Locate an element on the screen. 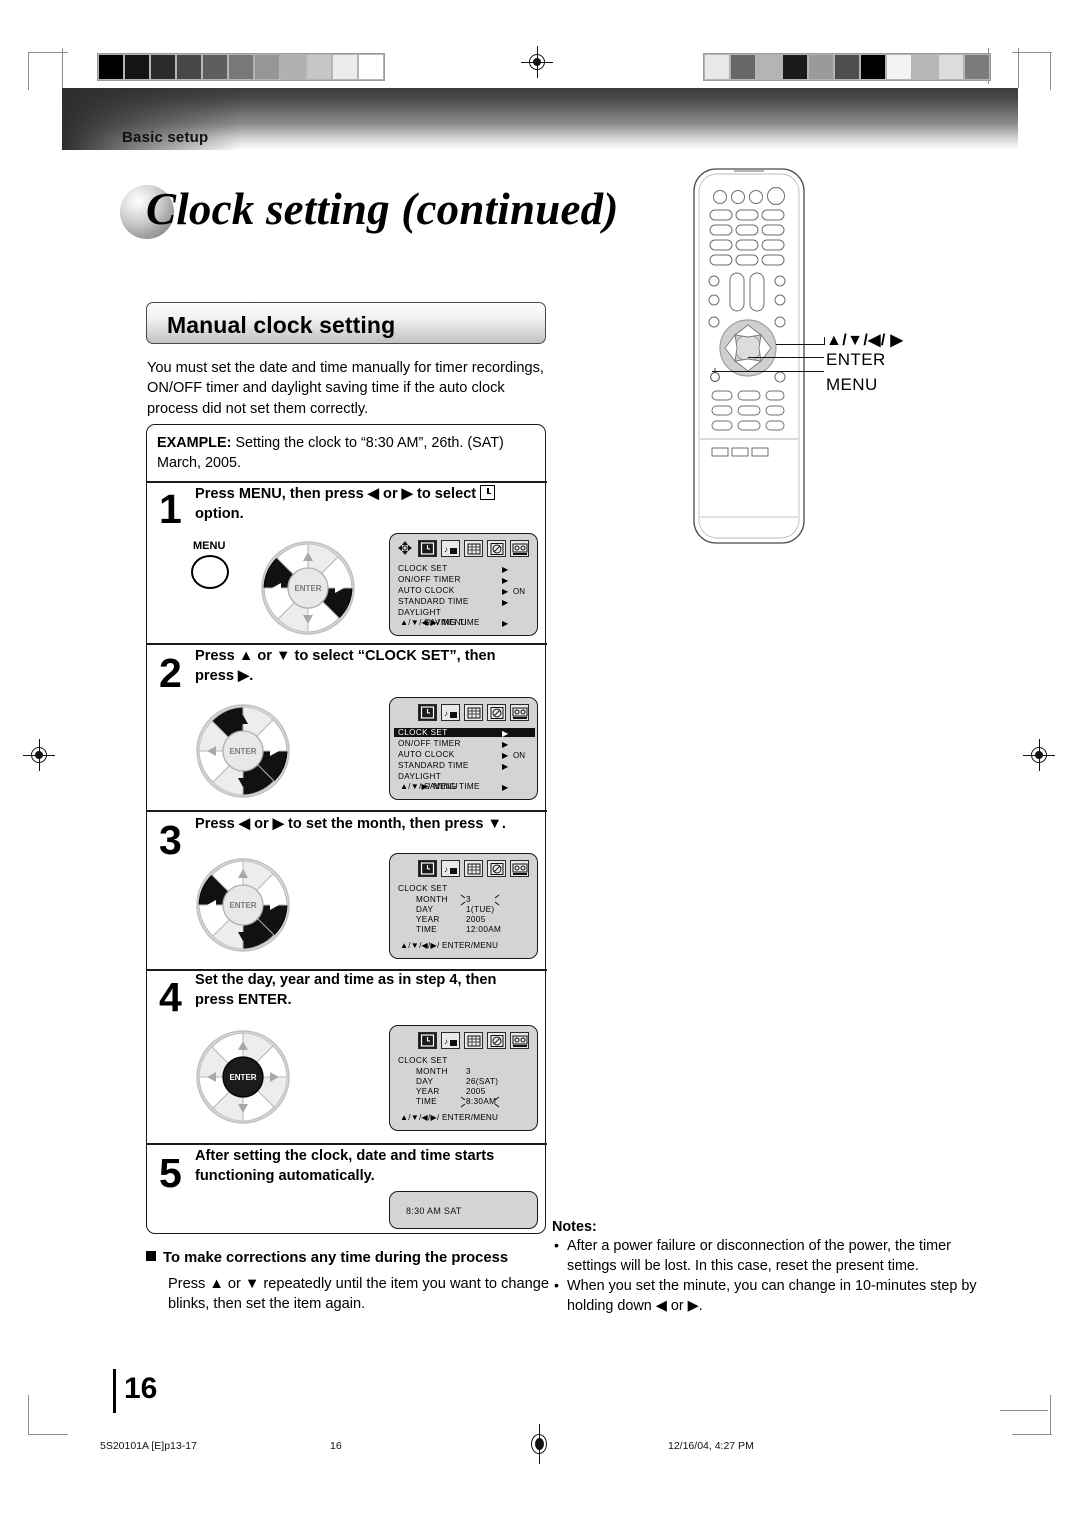 The width and height of the screenshot is (1080, 1528). step-1-text-b: option. is located at coordinates (219, 513).